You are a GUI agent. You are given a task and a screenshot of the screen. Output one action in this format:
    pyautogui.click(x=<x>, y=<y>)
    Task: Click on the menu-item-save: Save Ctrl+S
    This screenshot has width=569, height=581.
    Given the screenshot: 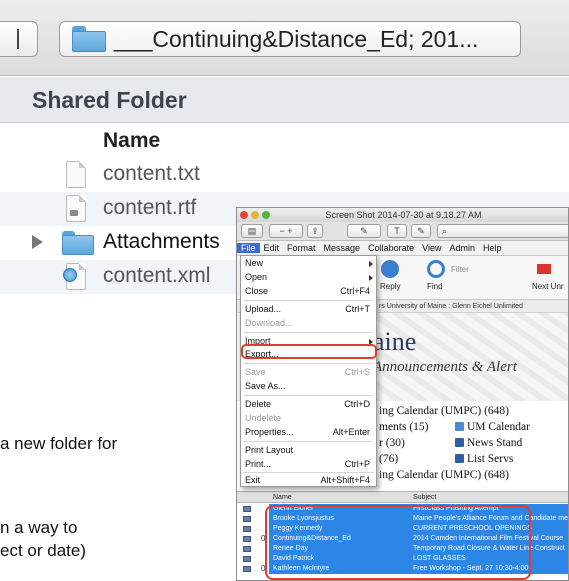 What is the action you would take?
    pyautogui.click(x=307, y=372)
    